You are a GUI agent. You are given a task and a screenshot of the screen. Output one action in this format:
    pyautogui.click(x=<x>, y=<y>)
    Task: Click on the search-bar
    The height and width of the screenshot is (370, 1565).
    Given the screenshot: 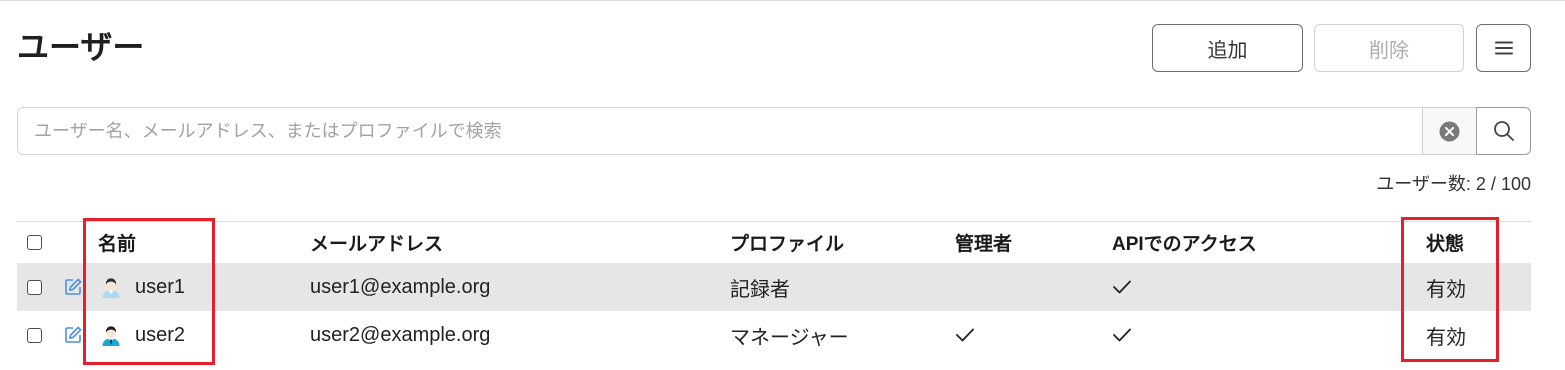 What is the action you would take?
    pyautogui.click(x=774, y=131)
    